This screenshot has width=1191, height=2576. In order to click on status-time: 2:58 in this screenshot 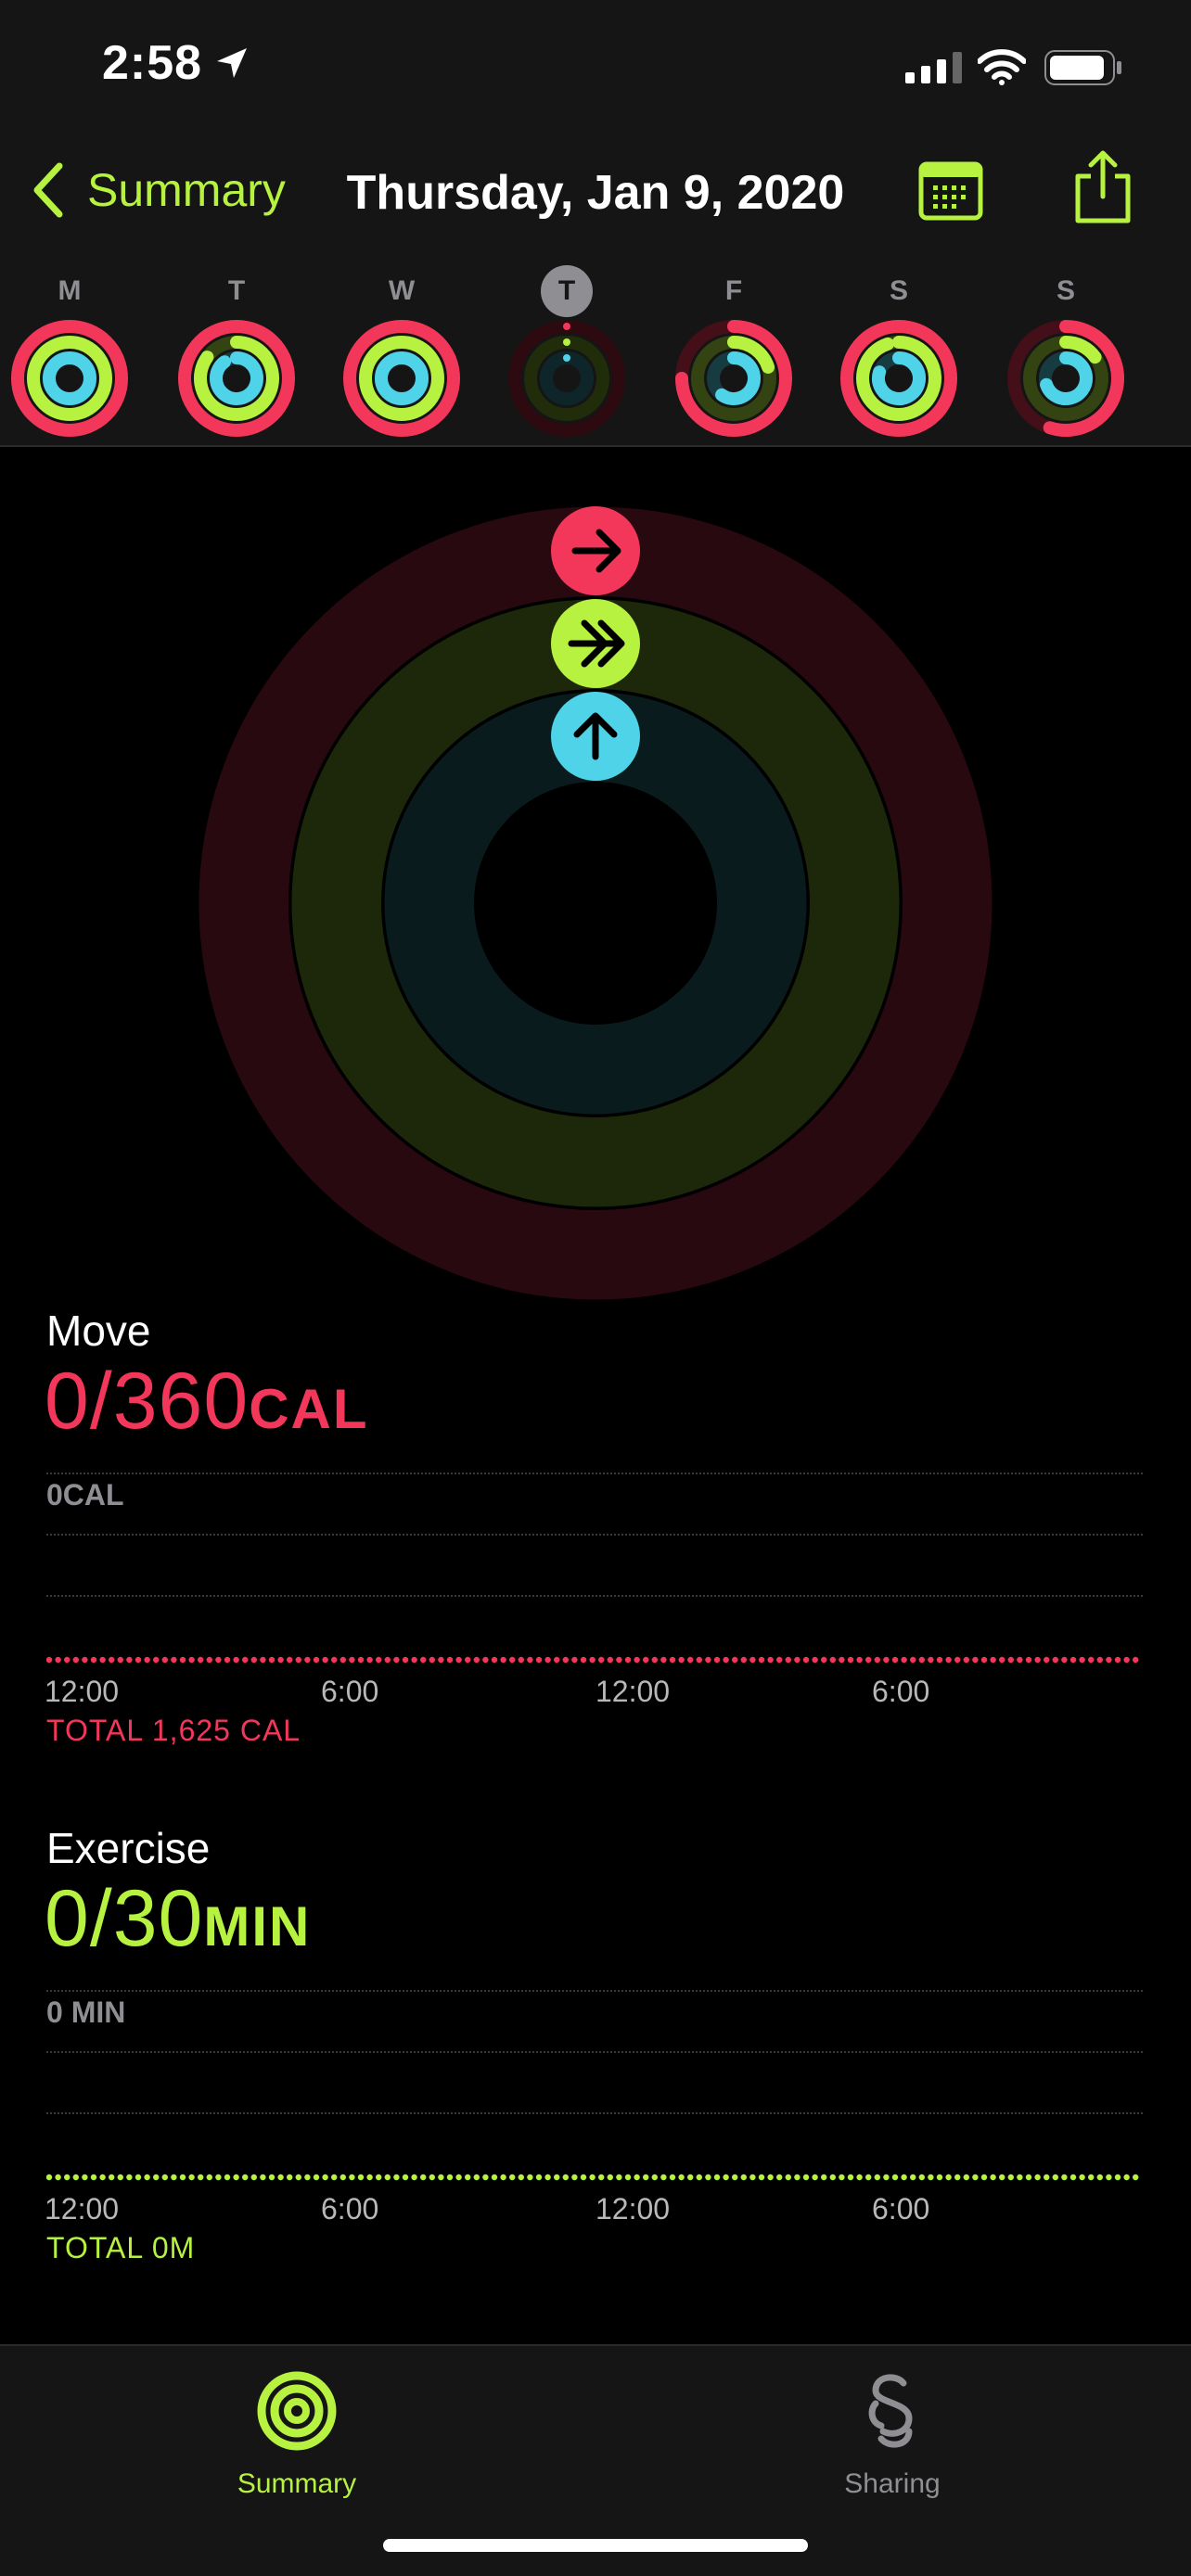, I will do `click(152, 63)`.